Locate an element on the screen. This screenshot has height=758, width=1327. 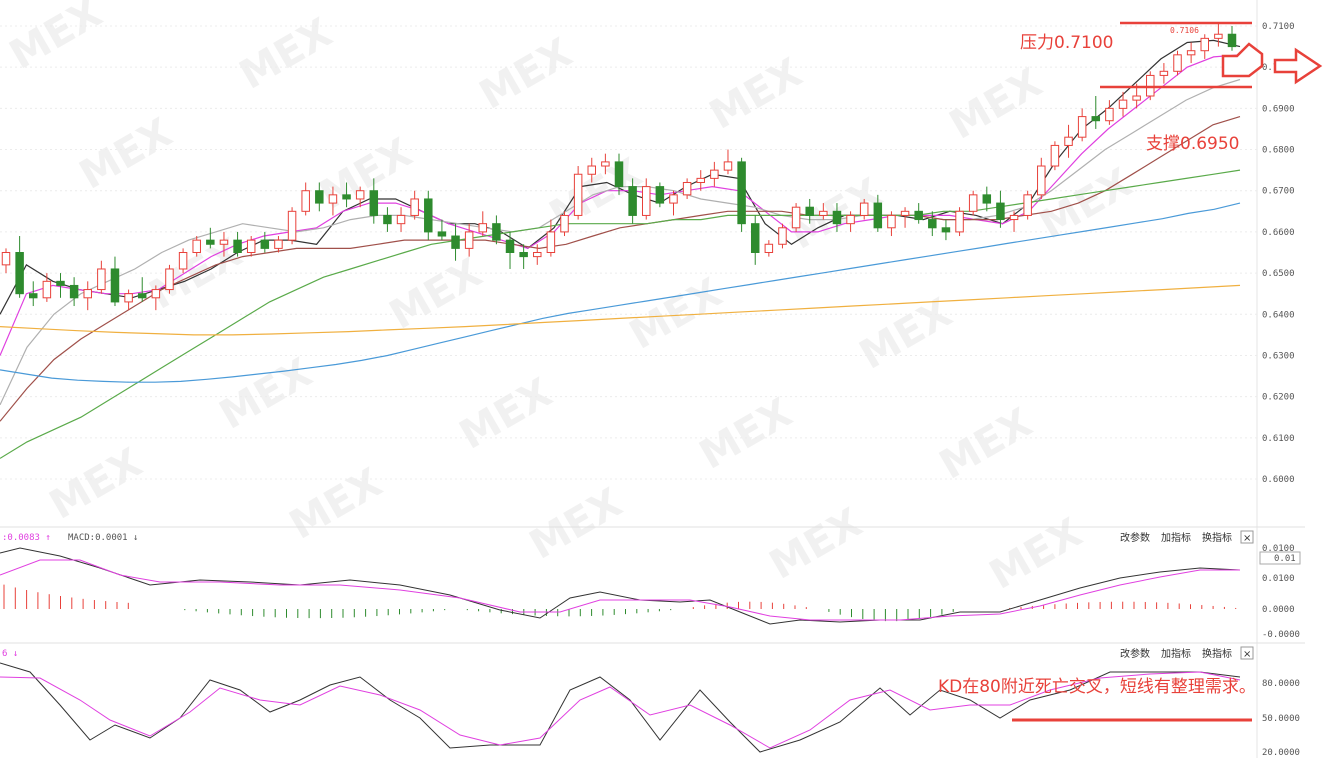
macd-btn-add: 加指标 is located at coordinates (1176, 537).